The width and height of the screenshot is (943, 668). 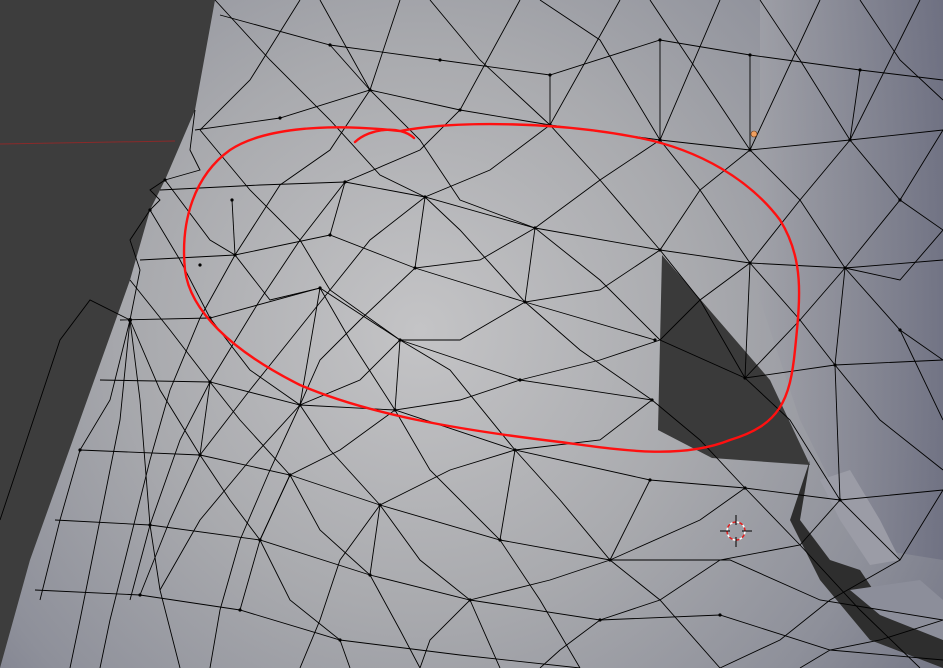 I want to click on origin-dot, so click(x=754, y=134).